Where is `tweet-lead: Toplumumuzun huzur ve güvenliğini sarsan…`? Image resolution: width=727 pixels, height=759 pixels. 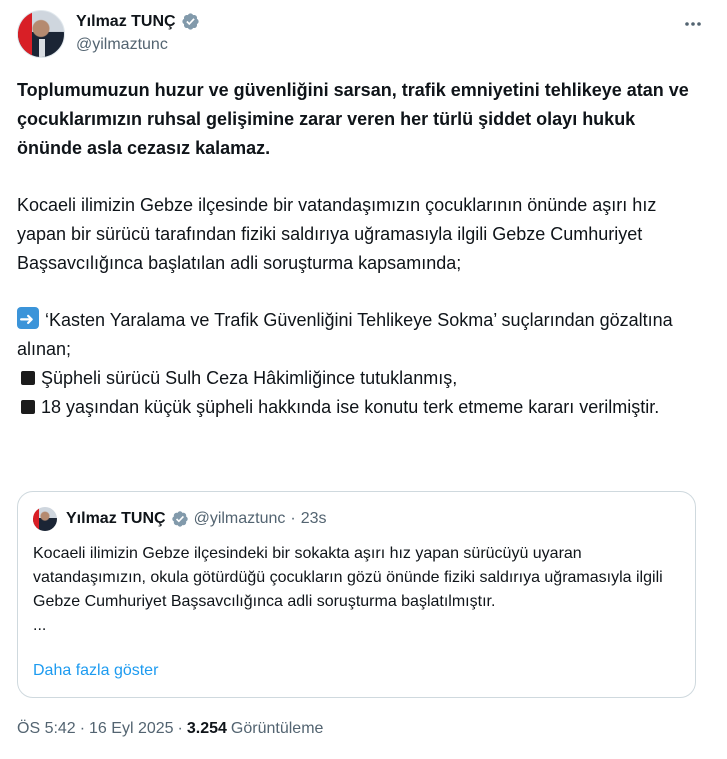
tweet-lead: Toplumumuzun huzur ve güvenliğini sarsan… is located at coordinates (353, 119).